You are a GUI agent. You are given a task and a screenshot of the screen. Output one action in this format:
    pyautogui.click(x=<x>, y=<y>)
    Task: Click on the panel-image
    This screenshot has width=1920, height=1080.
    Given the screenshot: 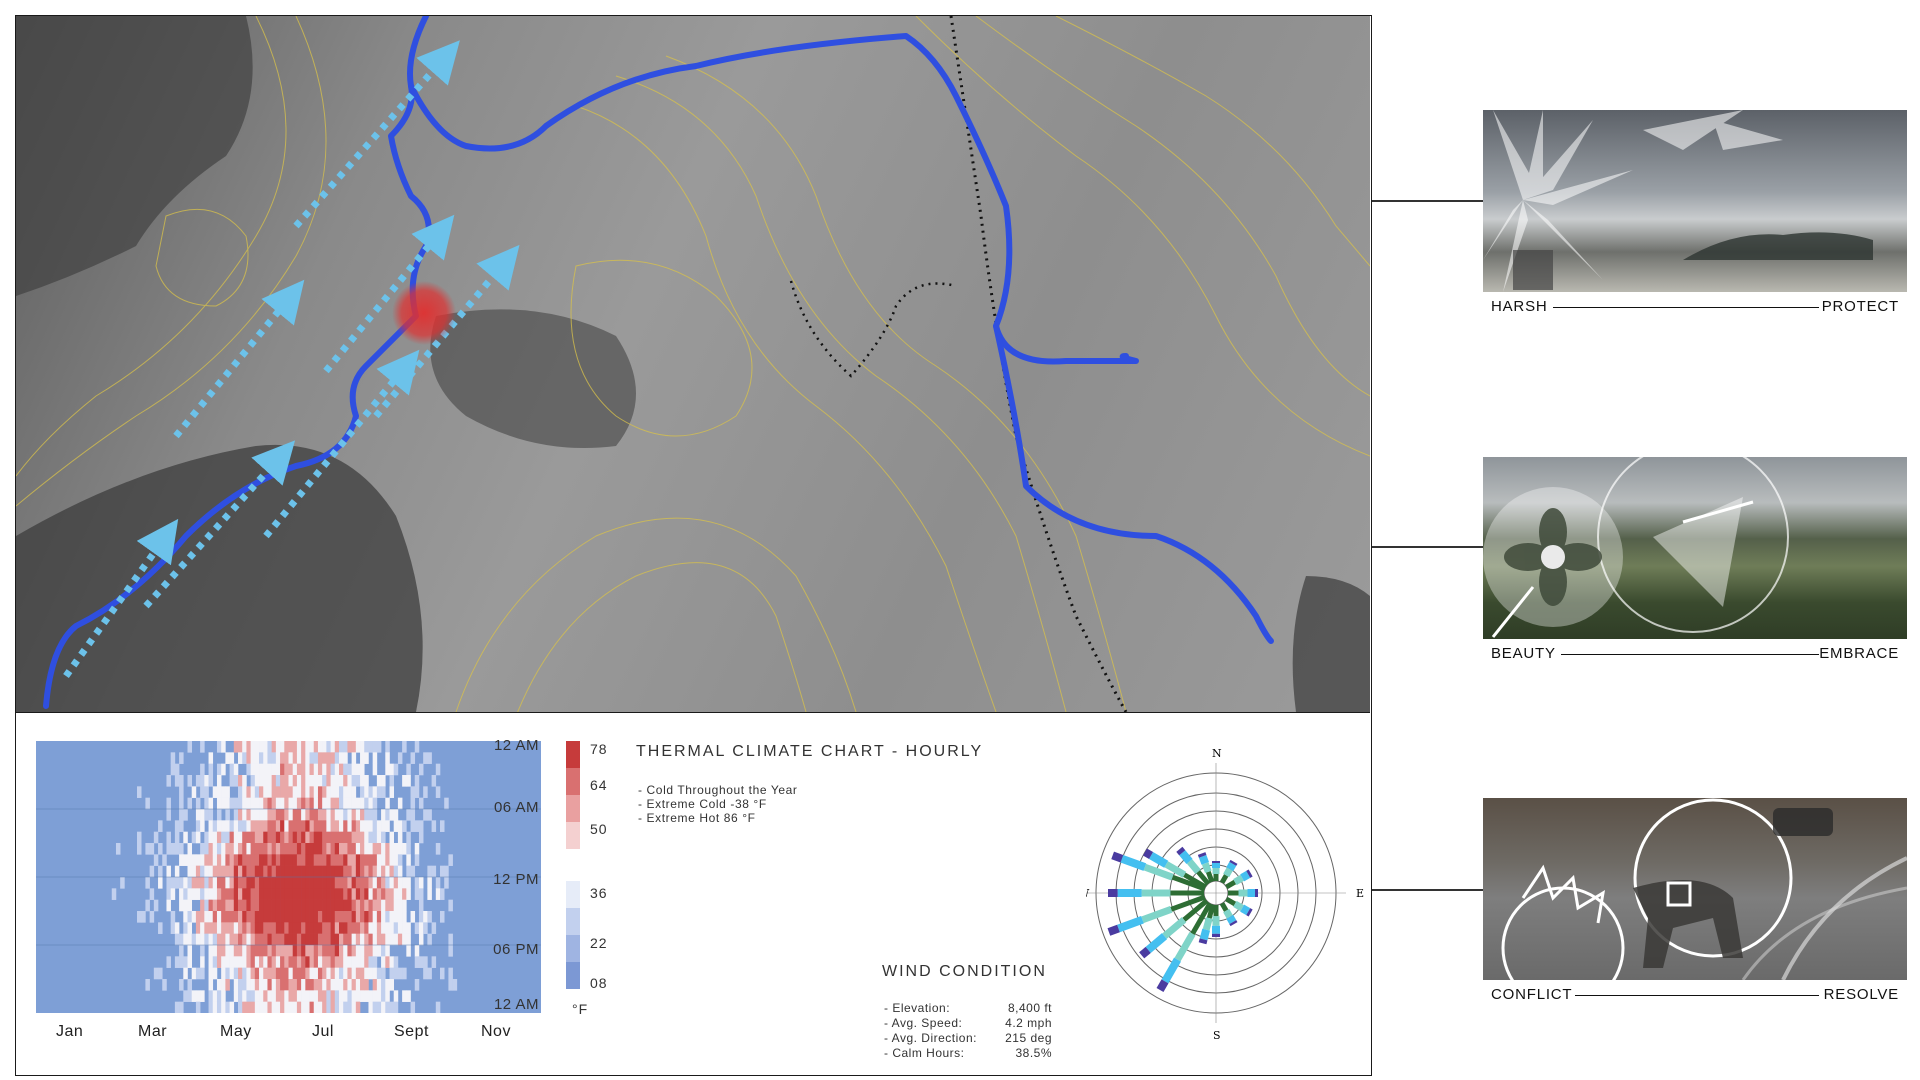 What is the action you would take?
    pyautogui.click(x=1695, y=889)
    